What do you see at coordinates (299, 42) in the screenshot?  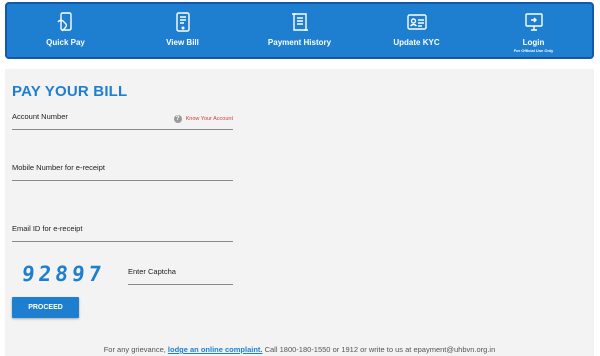 I see `nav-label: Payment History` at bounding box center [299, 42].